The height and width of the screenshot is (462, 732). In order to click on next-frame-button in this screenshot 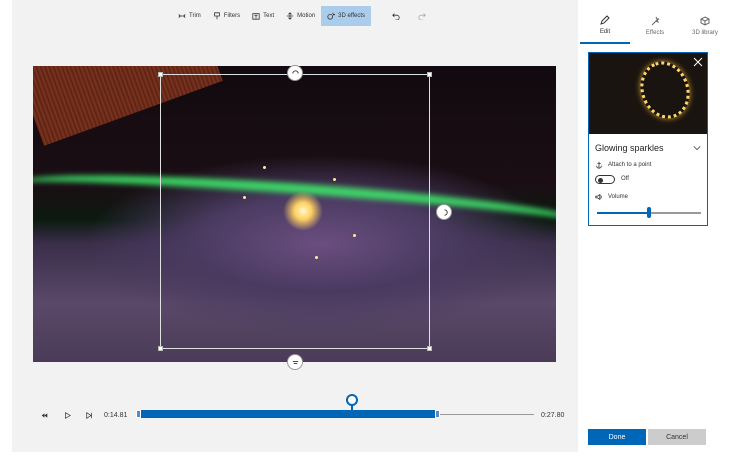, I will do `click(89, 415)`.